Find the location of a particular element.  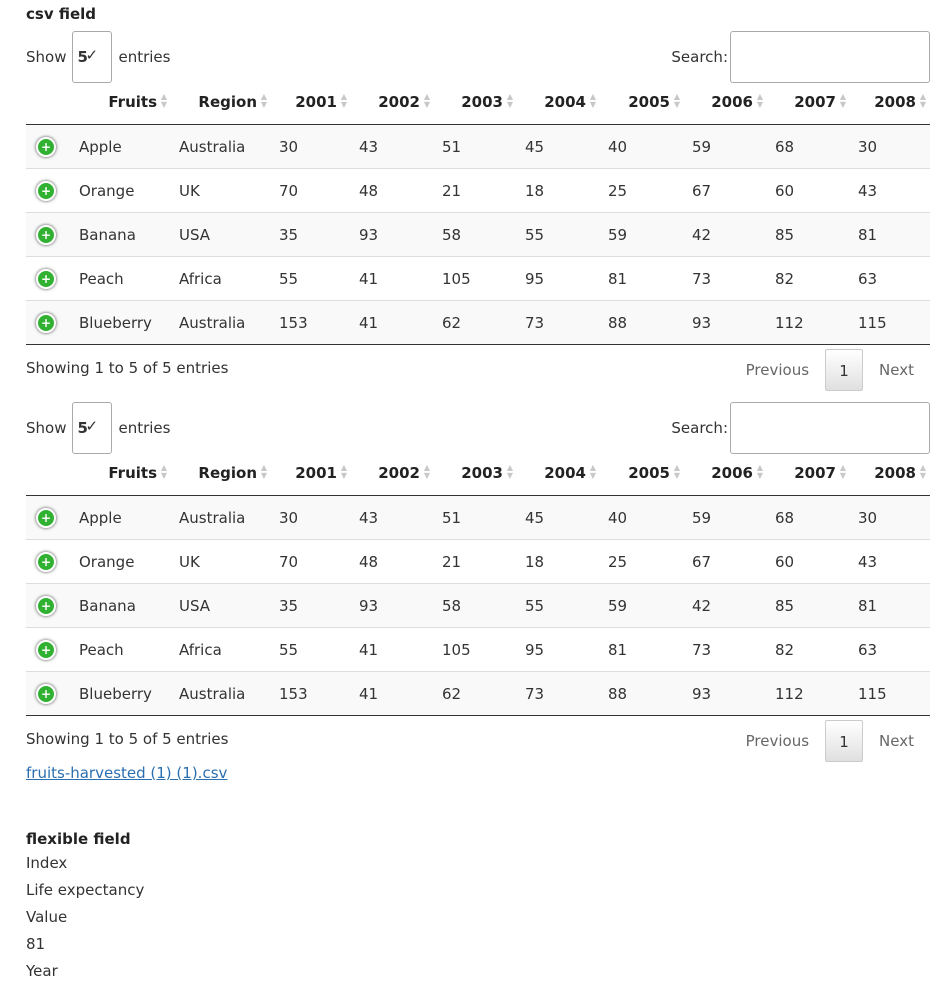

column-header-label: Fruits is located at coordinates (132, 473).